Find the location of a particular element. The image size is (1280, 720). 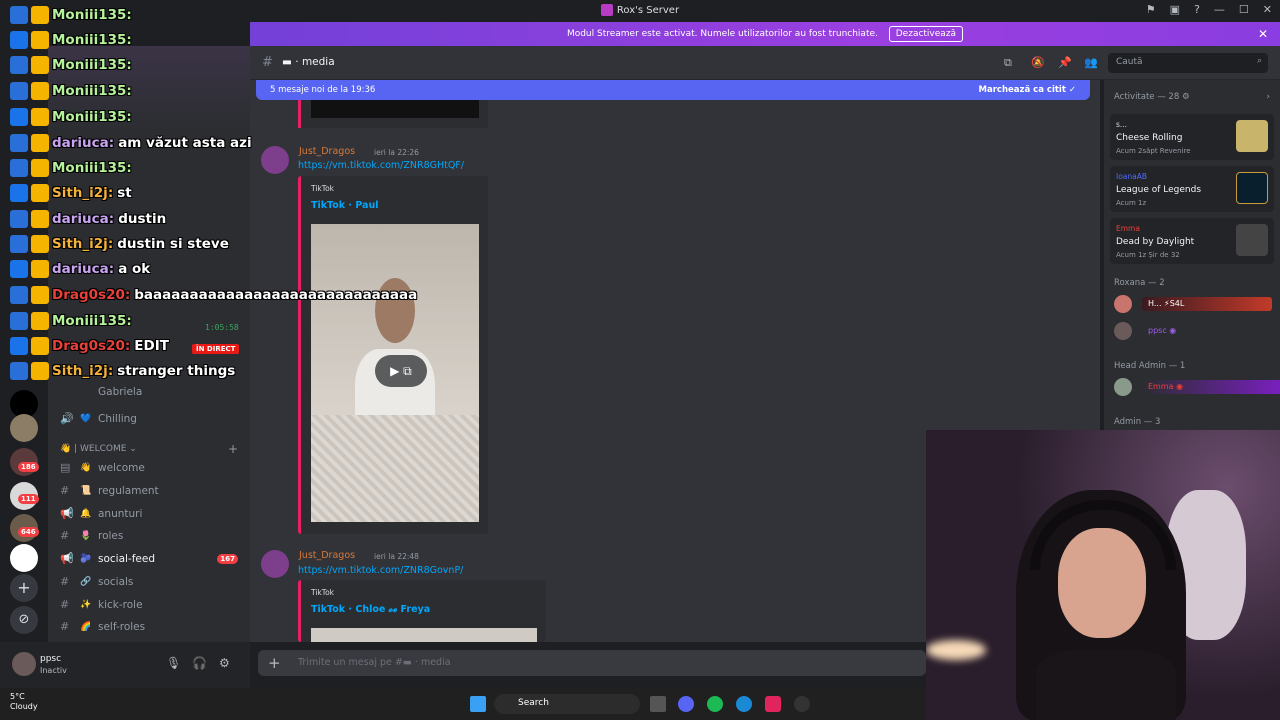

channel-regulament: # 📜 regulament is located at coordinates (149, 491).